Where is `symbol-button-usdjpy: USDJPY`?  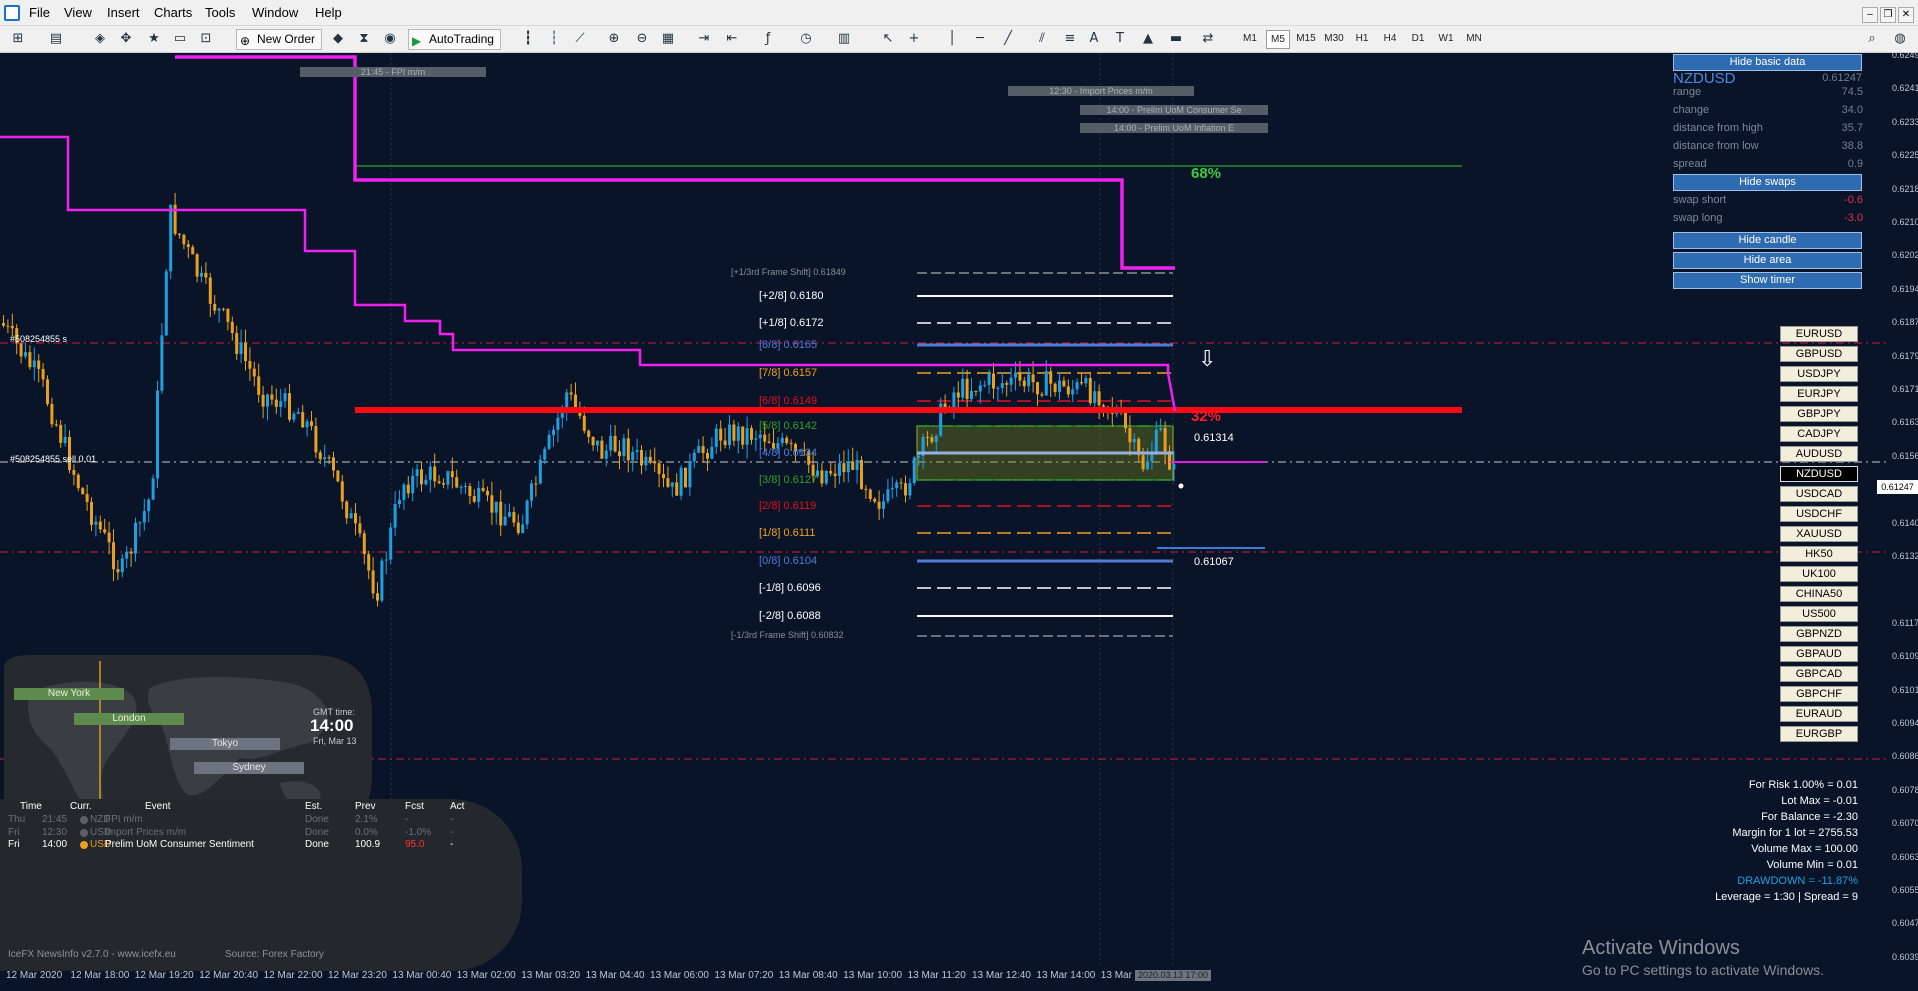 symbol-button-usdjpy: USDJPY is located at coordinates (1819, 374).